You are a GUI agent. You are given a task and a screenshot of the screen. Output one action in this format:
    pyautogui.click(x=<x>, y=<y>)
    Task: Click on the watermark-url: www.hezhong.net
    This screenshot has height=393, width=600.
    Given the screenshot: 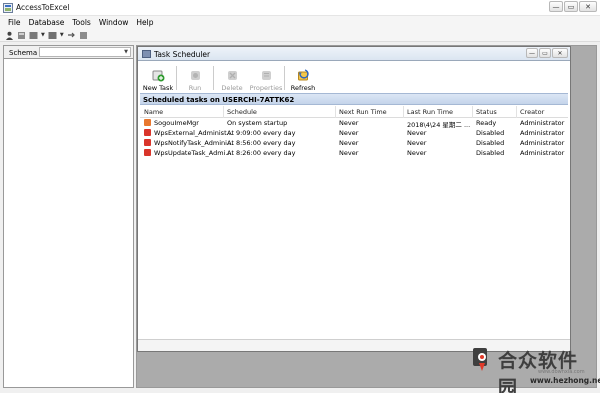 What is the action you would take?
    pyautogui.click(x=565, y=380)
    